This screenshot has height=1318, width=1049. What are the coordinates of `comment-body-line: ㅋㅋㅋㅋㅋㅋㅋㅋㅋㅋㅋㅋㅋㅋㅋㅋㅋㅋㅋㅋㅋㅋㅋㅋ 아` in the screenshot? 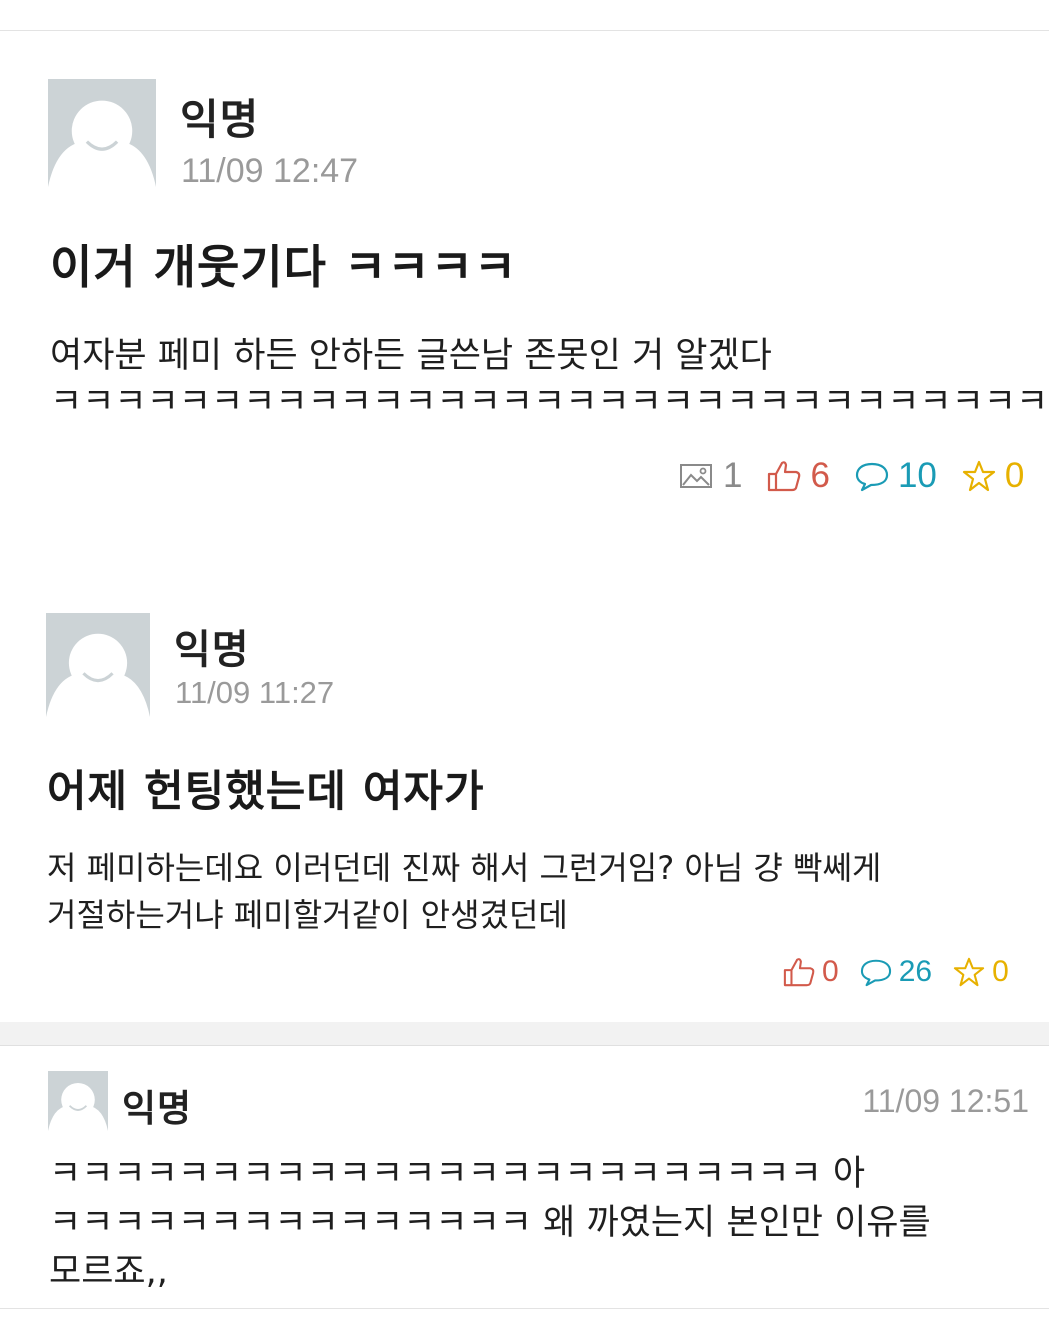 It's located at (457, 1174).